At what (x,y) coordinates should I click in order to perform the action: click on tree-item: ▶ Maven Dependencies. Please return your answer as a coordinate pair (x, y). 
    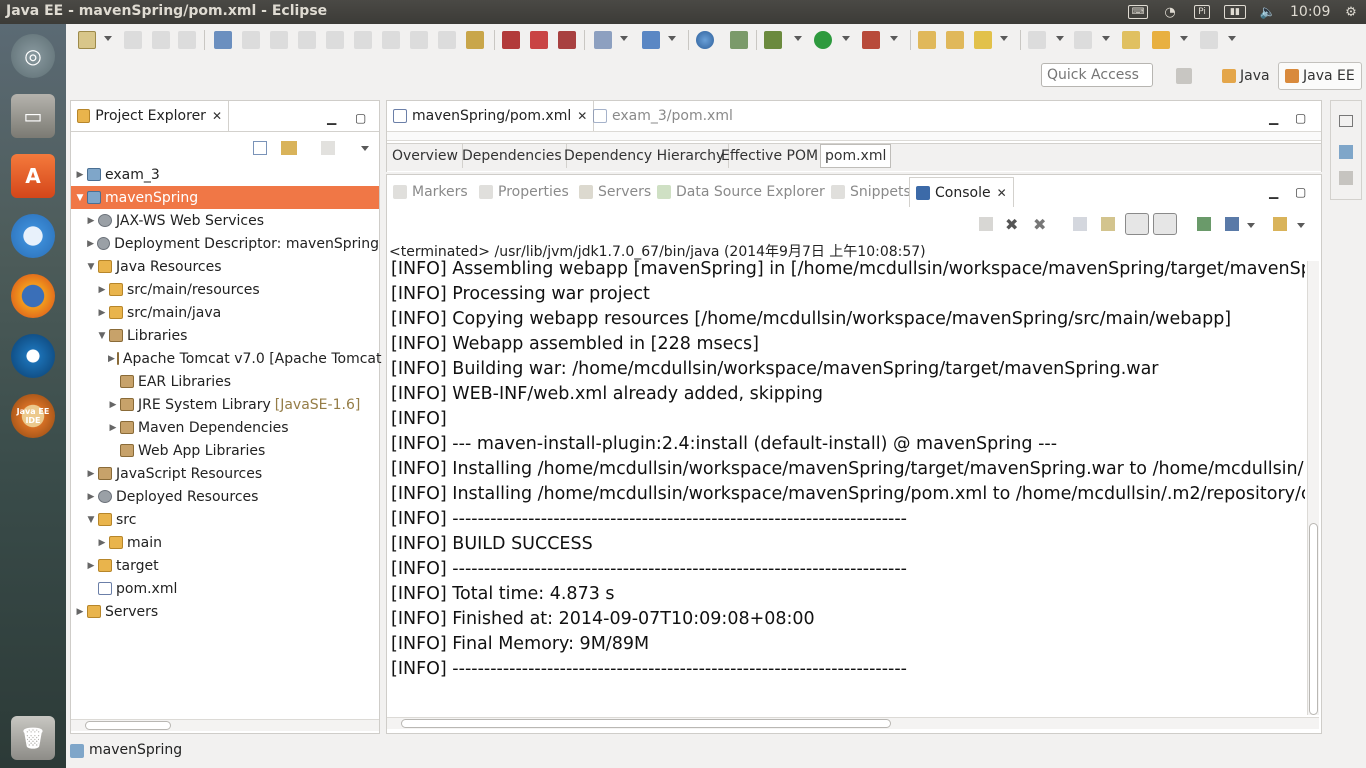
    Looking at the image, I should click on (225, 427).